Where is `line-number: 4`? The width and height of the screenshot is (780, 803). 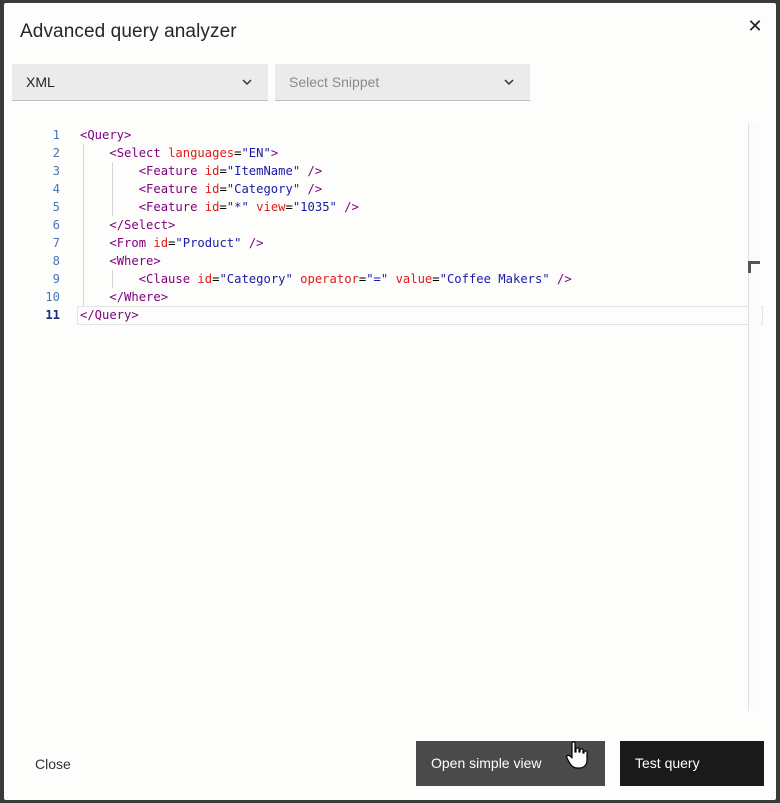 line-number: 4 is located at coordinates (56, 189).